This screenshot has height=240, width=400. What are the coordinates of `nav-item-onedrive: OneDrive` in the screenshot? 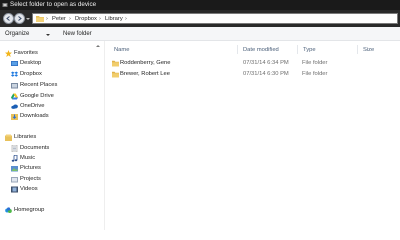 It's located at (58, 107).